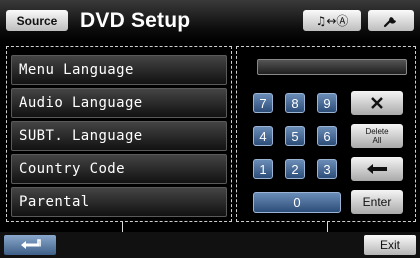  Describe the element at coordinates (119, 169) in the screenshot. I see `menu-item-country-code: Country Code` at that location.